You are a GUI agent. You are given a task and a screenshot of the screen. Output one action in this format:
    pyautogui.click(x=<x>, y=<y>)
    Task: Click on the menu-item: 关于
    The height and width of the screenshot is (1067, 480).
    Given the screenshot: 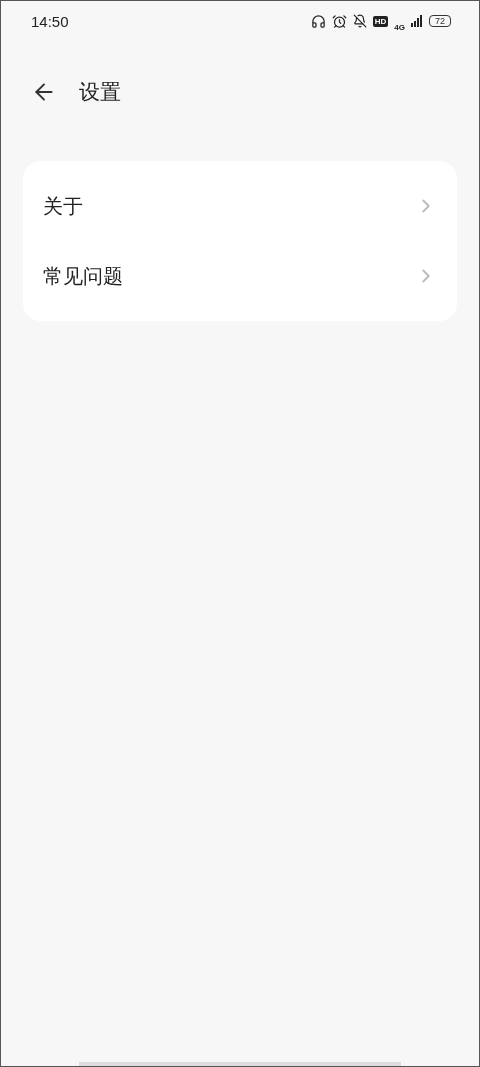 What is the action you would take?
    pyautogui.click(x=240, y=206)
    